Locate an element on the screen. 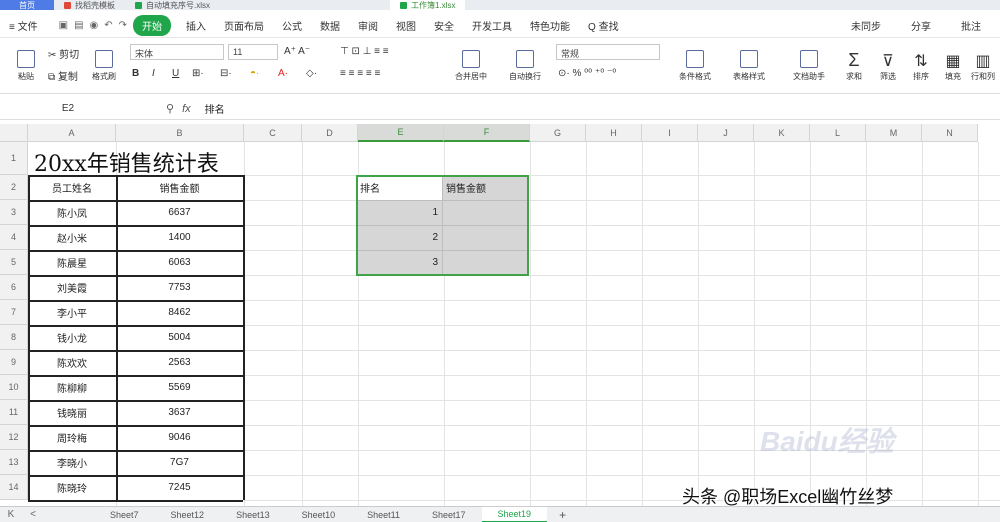 Image resolution: width=1000 pixels, height=522 pixels. employee-name-cell: 刘美霞 is located at coordinates (72, 287).